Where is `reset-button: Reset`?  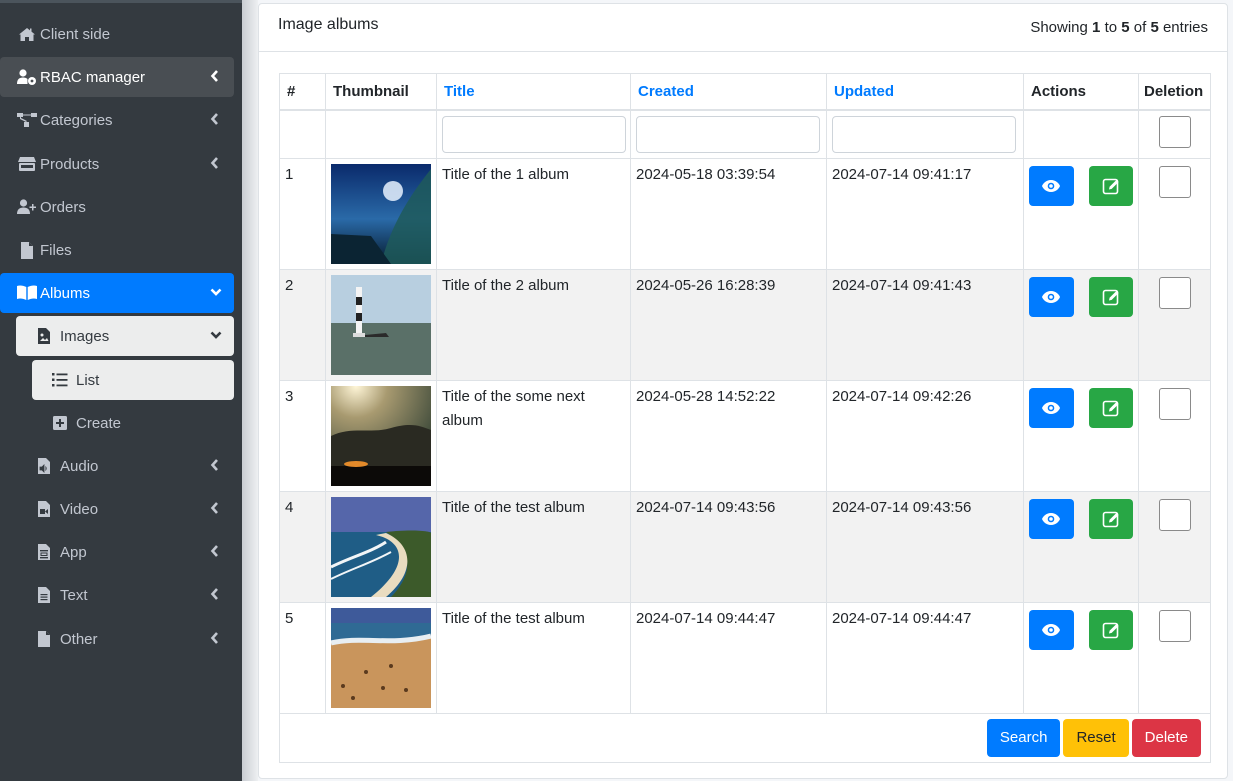
reset-button: Reset is located at coordinates (1096, 738).